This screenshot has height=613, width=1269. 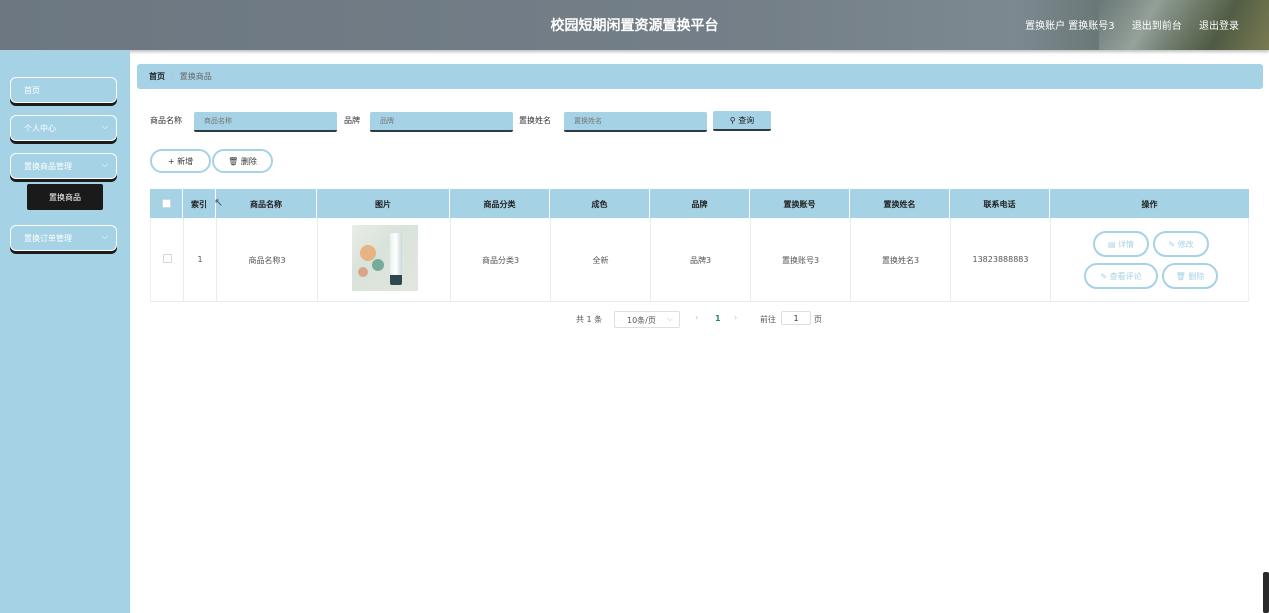 I want to click on goto-label: 前往, so click(x=768, y=319).